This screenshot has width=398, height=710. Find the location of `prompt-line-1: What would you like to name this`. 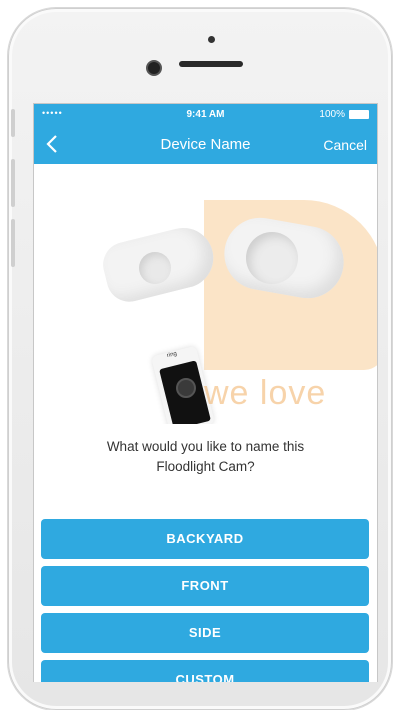

prompt-line-1: What would you like to name this is located at coordinates (205, 446).